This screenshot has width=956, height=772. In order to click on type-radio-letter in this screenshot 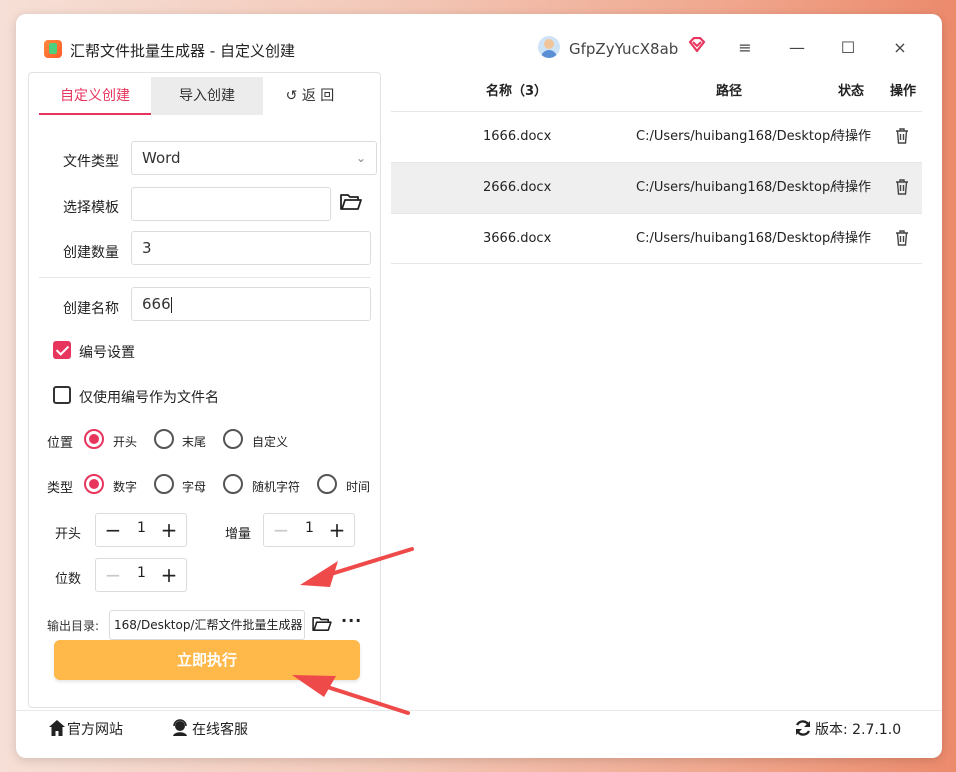, I will do `click(164, 484)`.